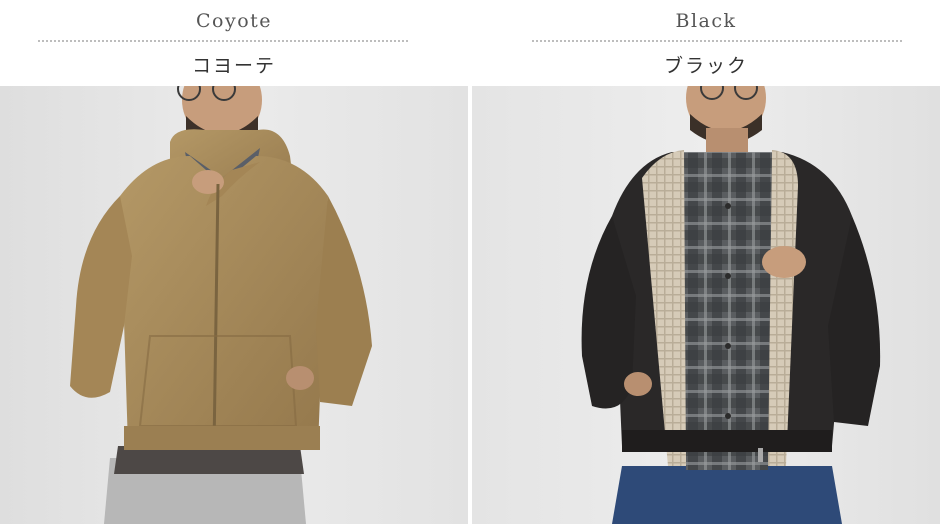  What do you see at coordinates (705, 66) in the screenshot?
I see `color-name-ja: ブラック` at bounding box center [705, 66].